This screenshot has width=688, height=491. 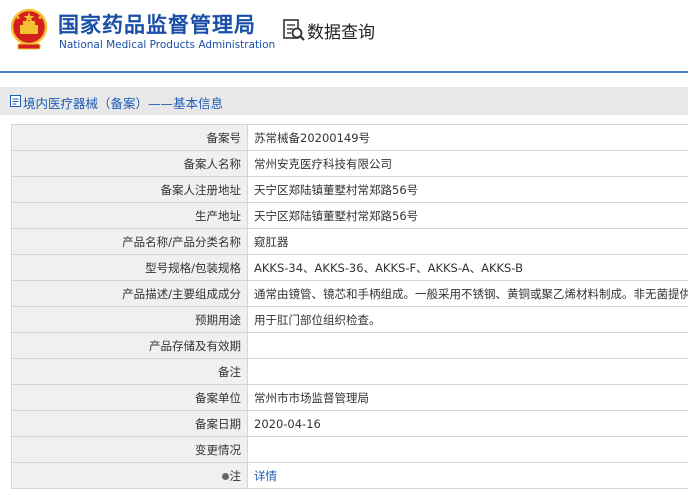 What do you see at coordinates (123, 103) in the screenshot?
I see `breadcrumb-text: 境内医疗器械（备案）——基本信息` at bounding box center [123, 103].